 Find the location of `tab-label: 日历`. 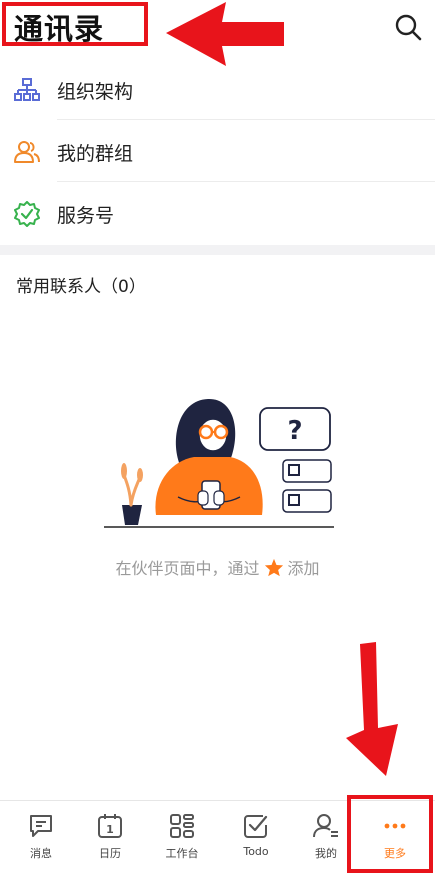

tab-label: 日历 is located at coordinates (110, 853).